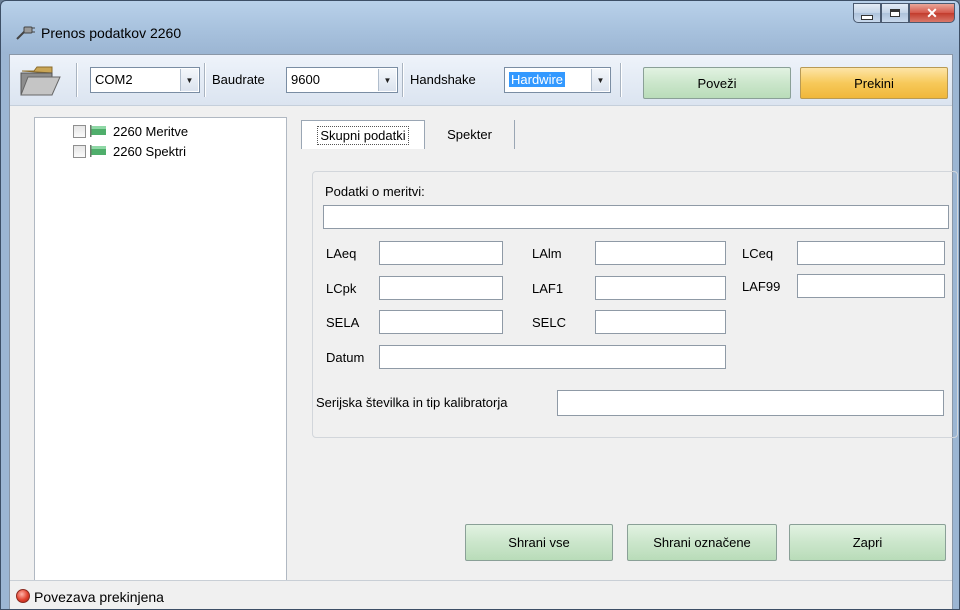  What do you see at coordinates (238, 79) in the screenshot?
I see `baudrate-label: Baudrate` at bounding box center [238, 79].